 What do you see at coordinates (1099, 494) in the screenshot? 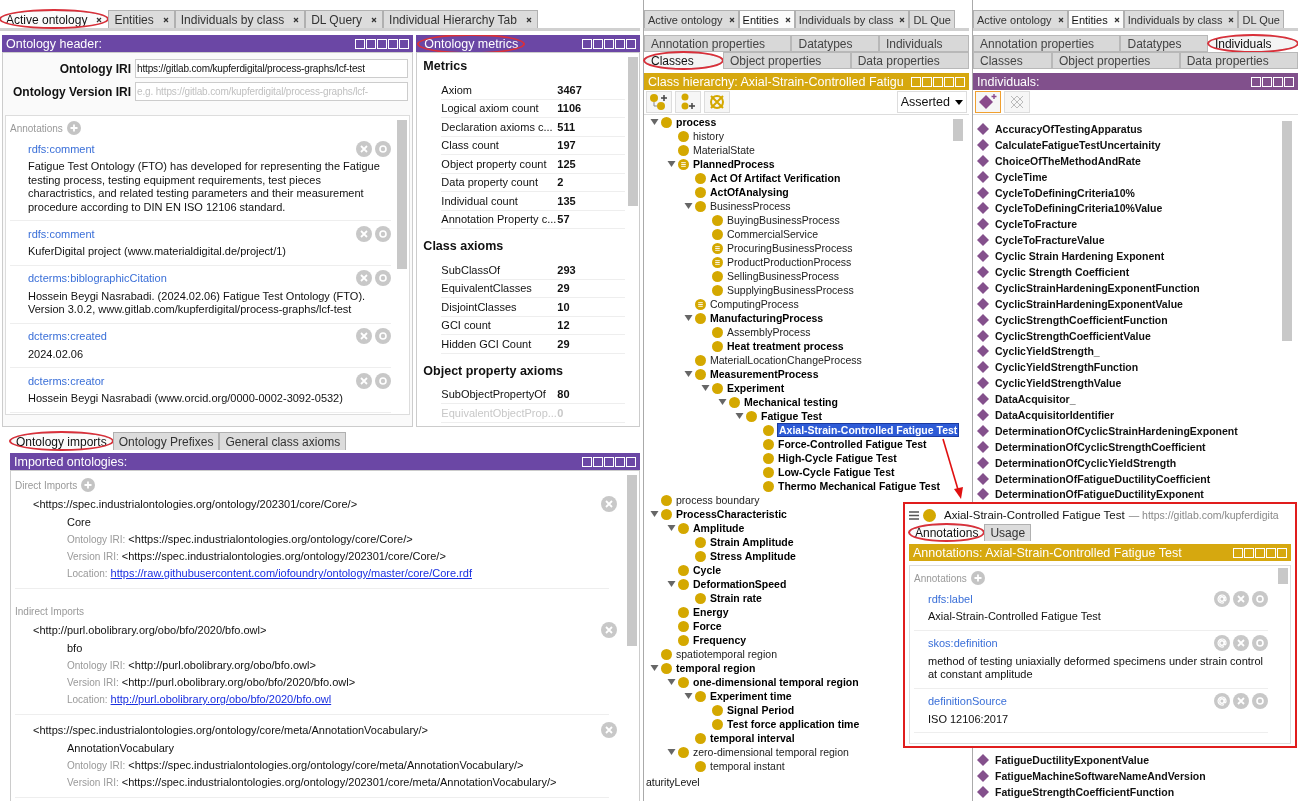
I see `individual-item: DeterminationOfFatigueDuctilityExponent` at bounding box center [1099, 494].